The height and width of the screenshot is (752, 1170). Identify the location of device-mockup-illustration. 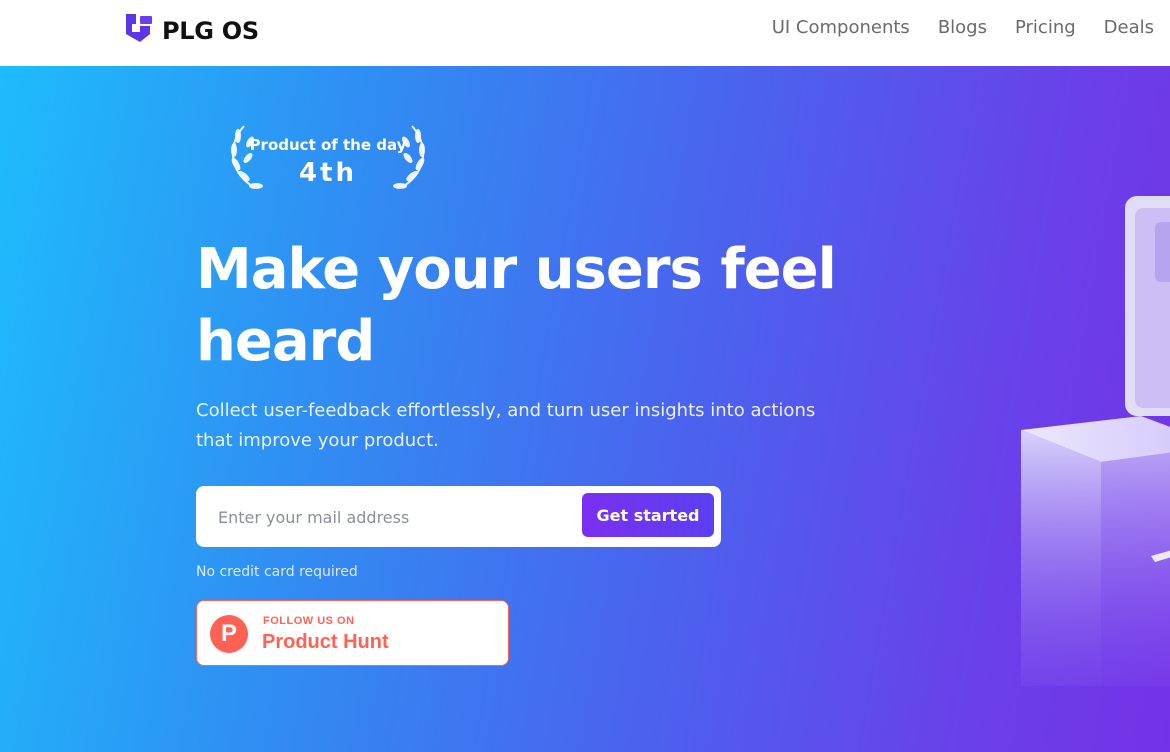
(1147, 306).